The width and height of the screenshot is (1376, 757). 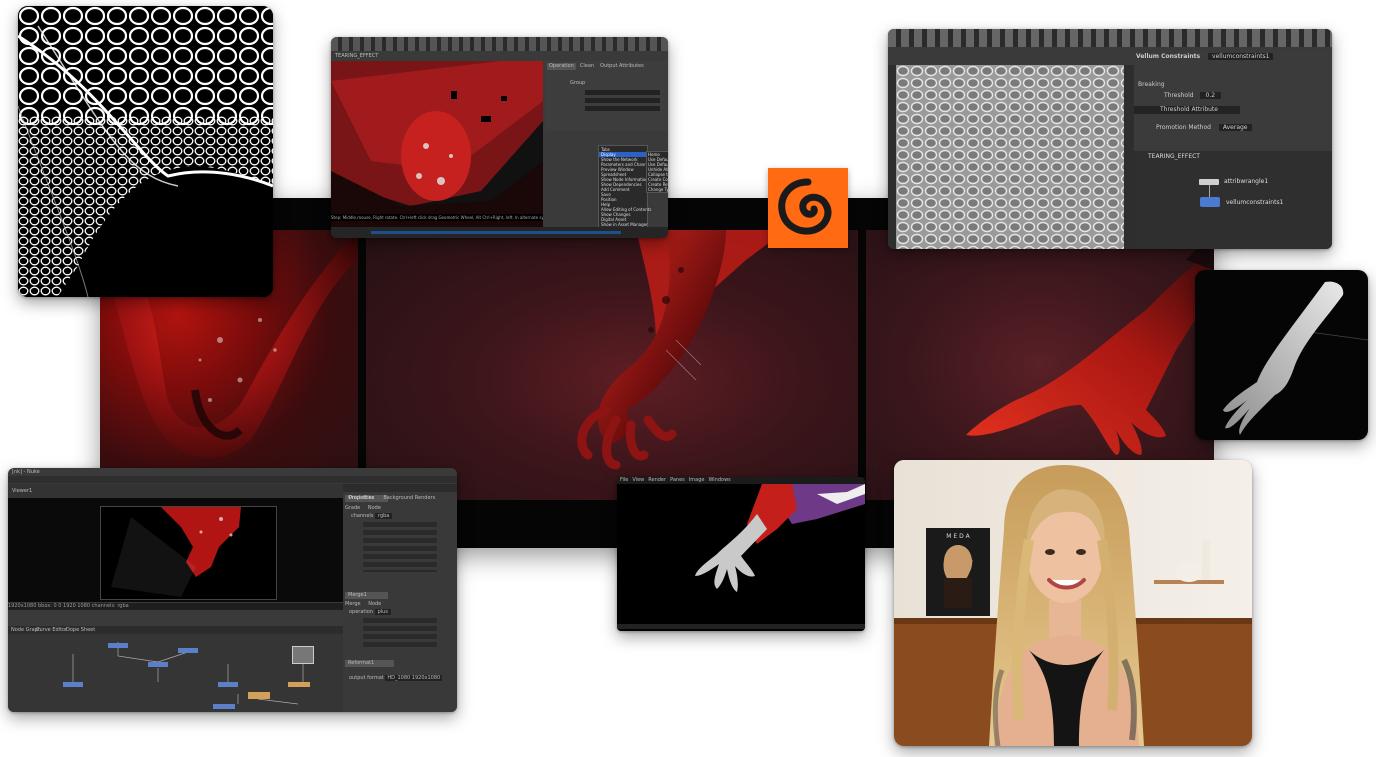 I want to click on viewer-red-cloth-render, so click(x=176, y=552).